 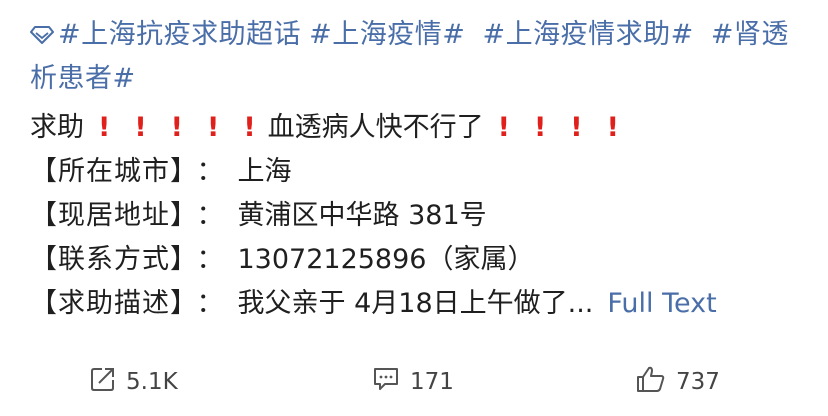 I want to click on repost-icon, so click(x=108, y=382).